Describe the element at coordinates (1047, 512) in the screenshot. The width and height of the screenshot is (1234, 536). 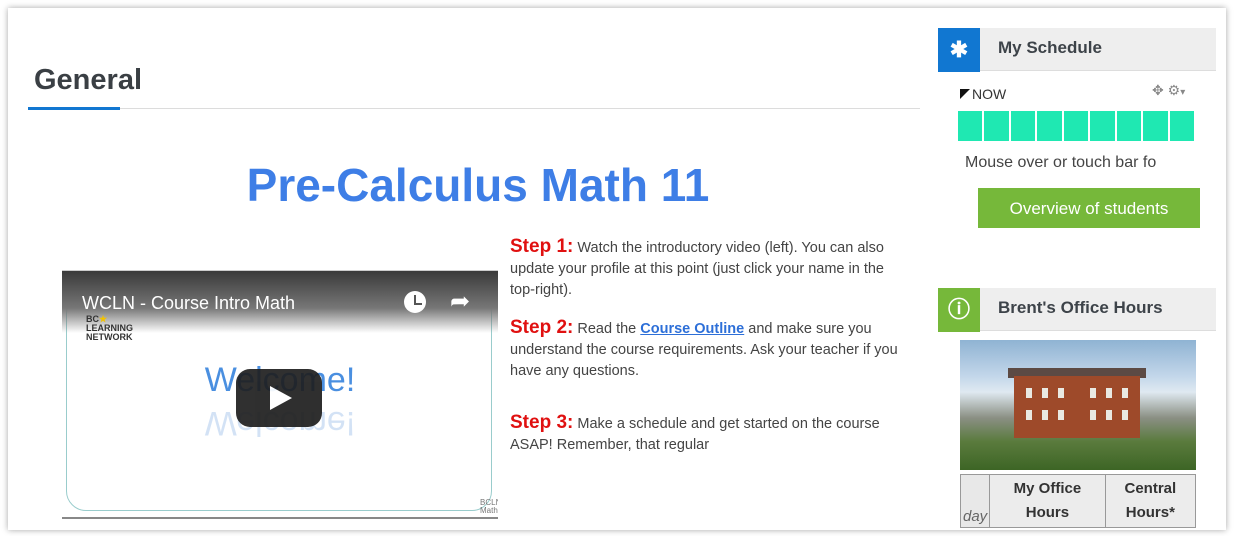
I see `col1-line2: Hours` at that location.